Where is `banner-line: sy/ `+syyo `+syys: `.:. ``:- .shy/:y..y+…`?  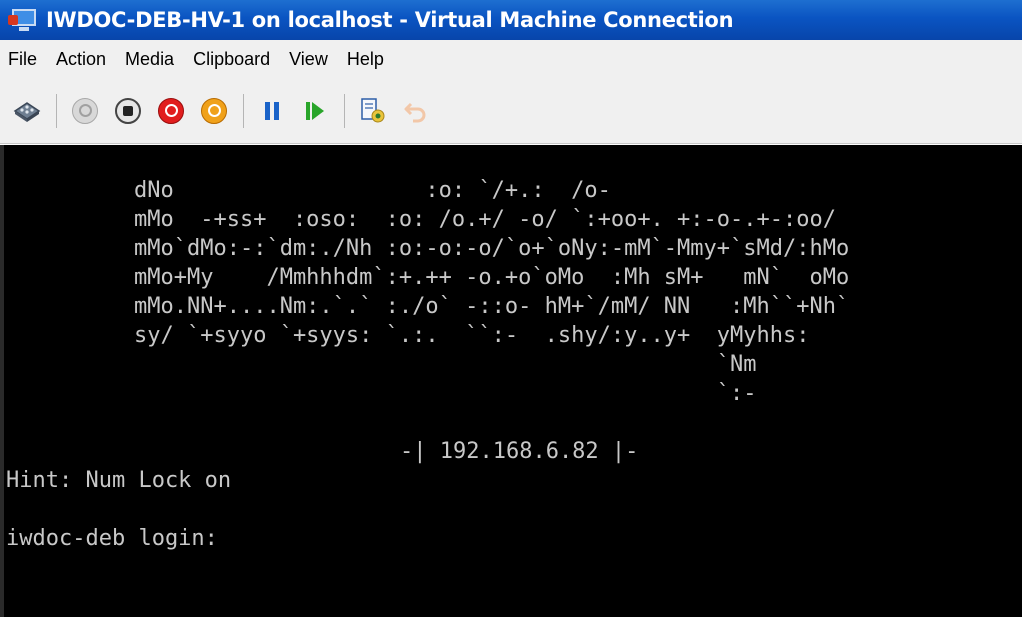 banner-line: sy/ `+syyo `+syys: `.:. ``:- .shy/:y..y+… is located at coordinates (472, 335).